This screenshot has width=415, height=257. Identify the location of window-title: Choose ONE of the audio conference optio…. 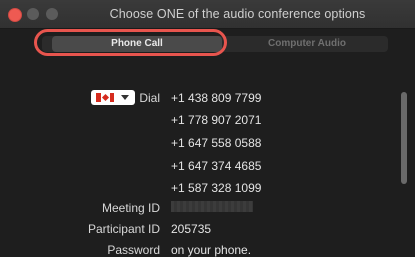
(237, 14).